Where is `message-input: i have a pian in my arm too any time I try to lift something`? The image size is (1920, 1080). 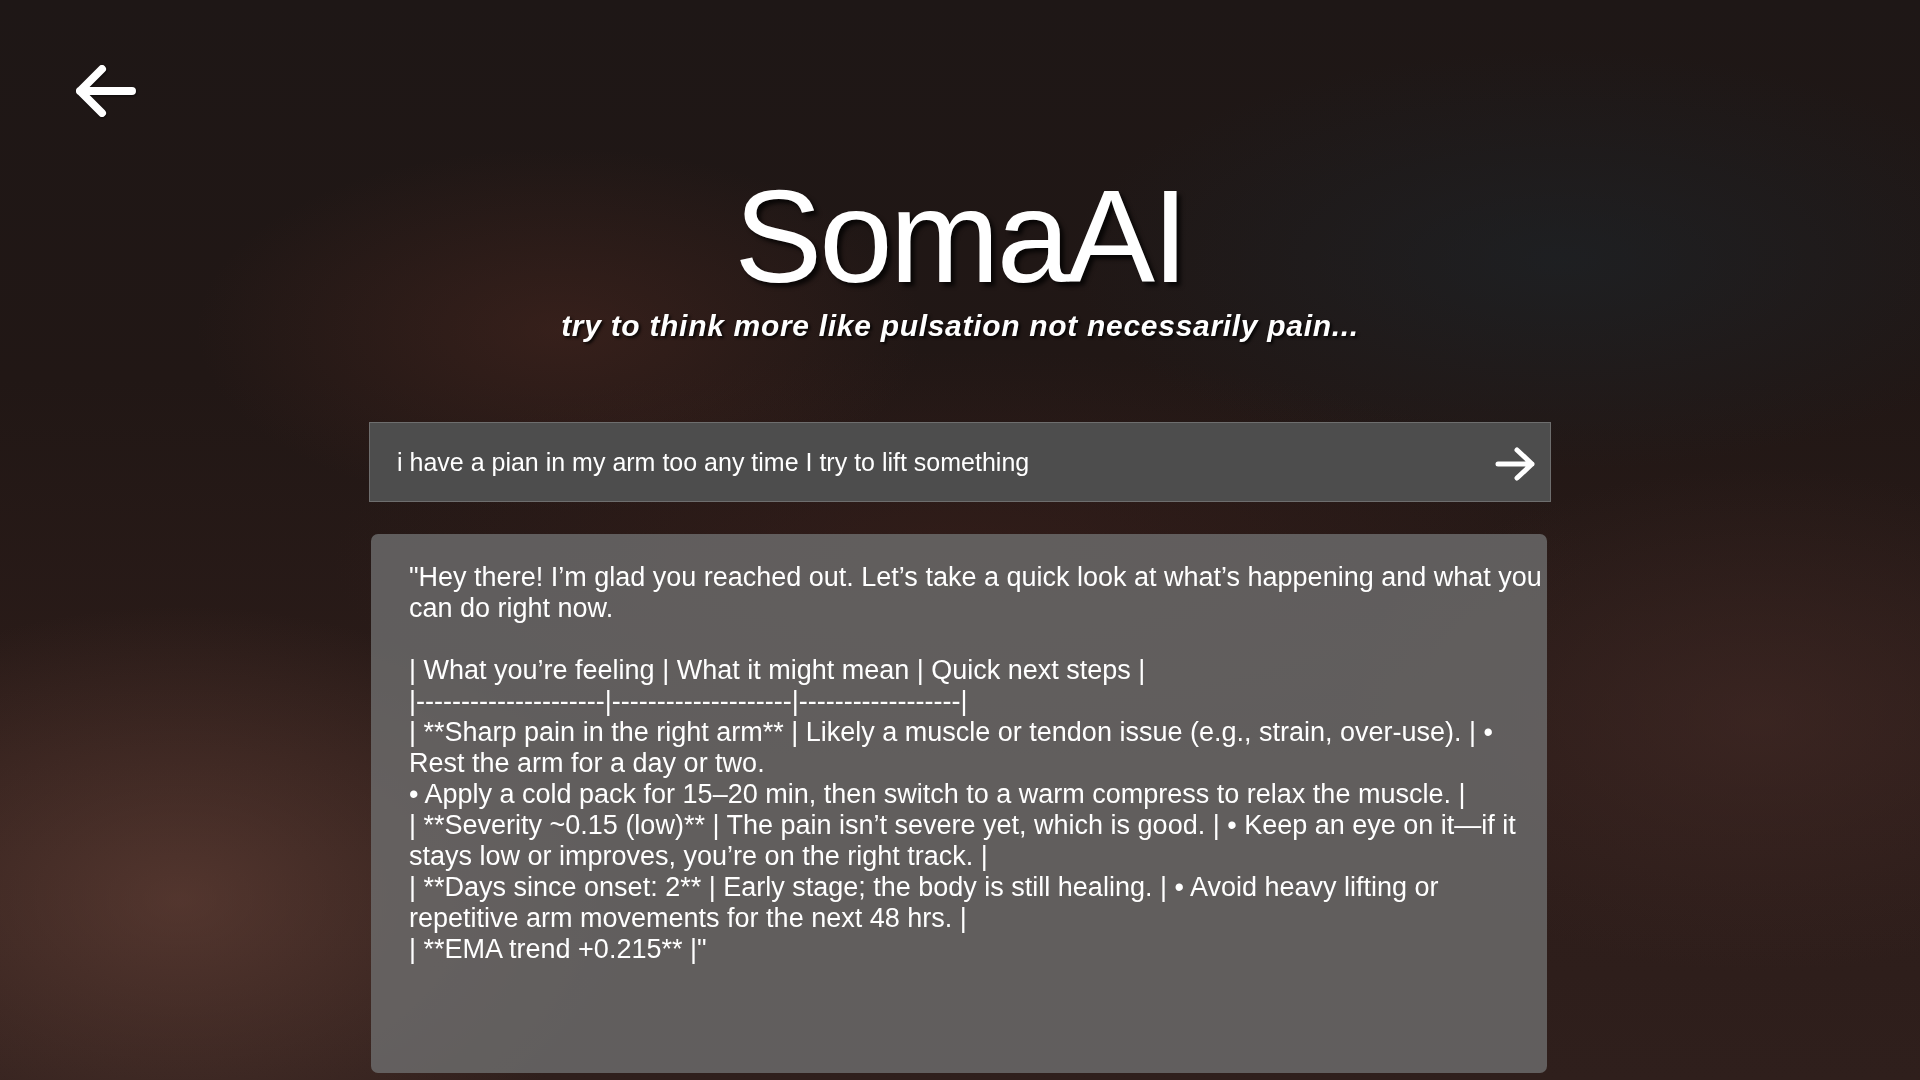 message-input: i have a pian in my arm too any time I try to lift something is located at coordinates (960, 462).